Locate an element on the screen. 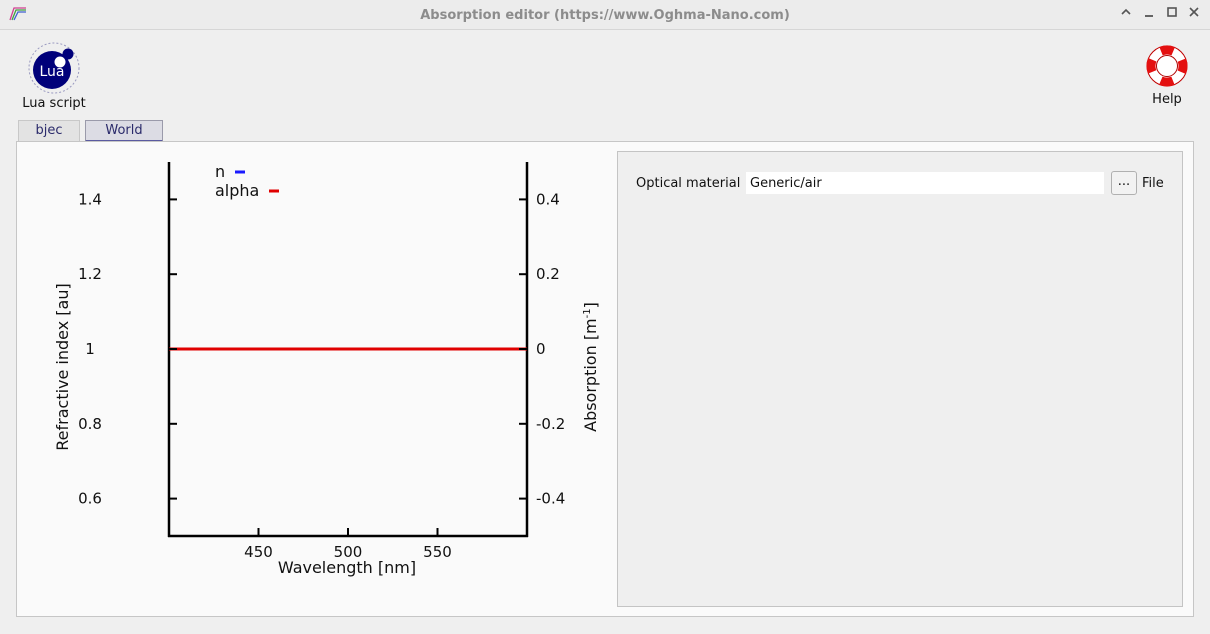  y-axis-right-label-base: Absorption [m is located at coordinates (590, 375).